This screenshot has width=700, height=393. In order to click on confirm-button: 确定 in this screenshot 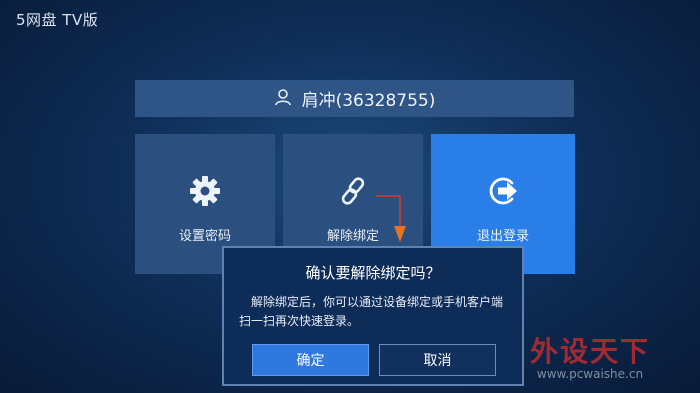, I will do `click(310, 360)`.